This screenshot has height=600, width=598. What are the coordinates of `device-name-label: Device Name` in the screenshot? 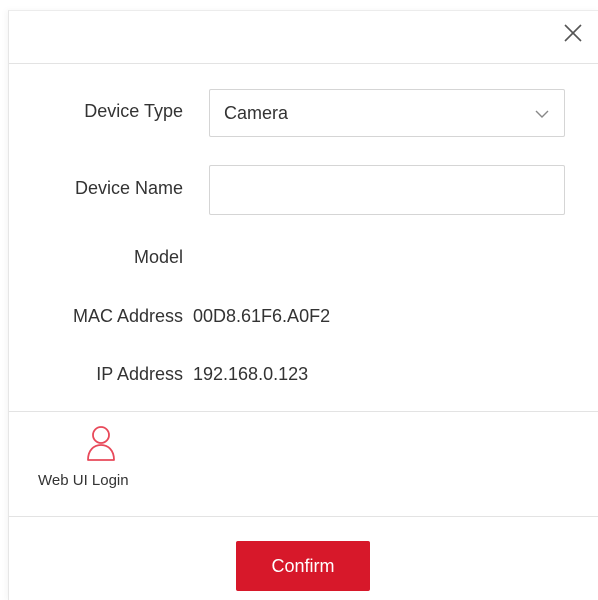 It's located at (128, 188).